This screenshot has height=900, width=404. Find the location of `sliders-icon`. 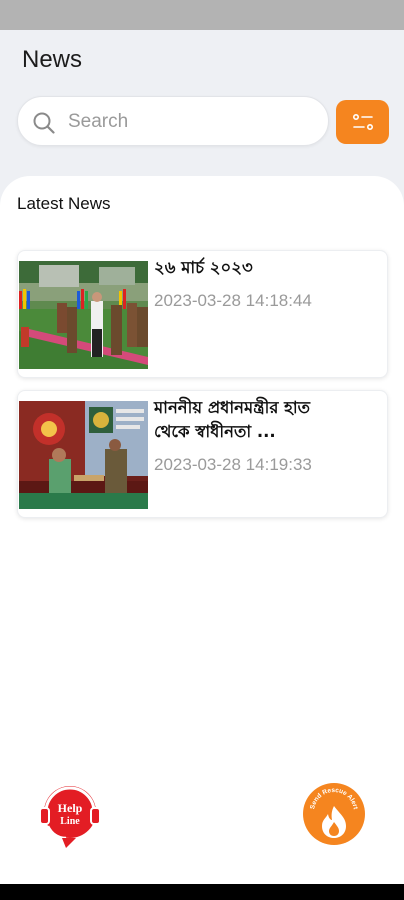

sliders-icon is located at coordinates (362, 122).